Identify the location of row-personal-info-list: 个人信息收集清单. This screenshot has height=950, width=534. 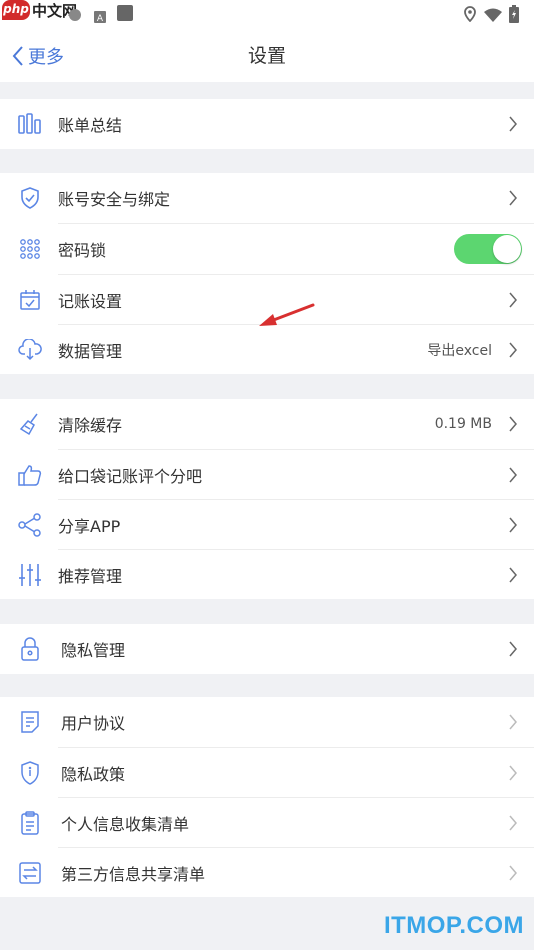
(267, 822).